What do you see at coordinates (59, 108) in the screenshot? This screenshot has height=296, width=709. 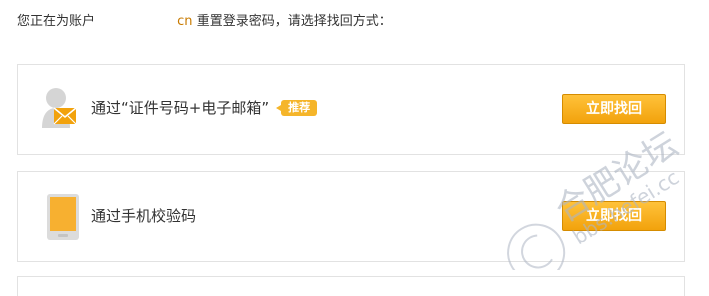 I see `user-mail-icon` at bounding box center [59, 108].